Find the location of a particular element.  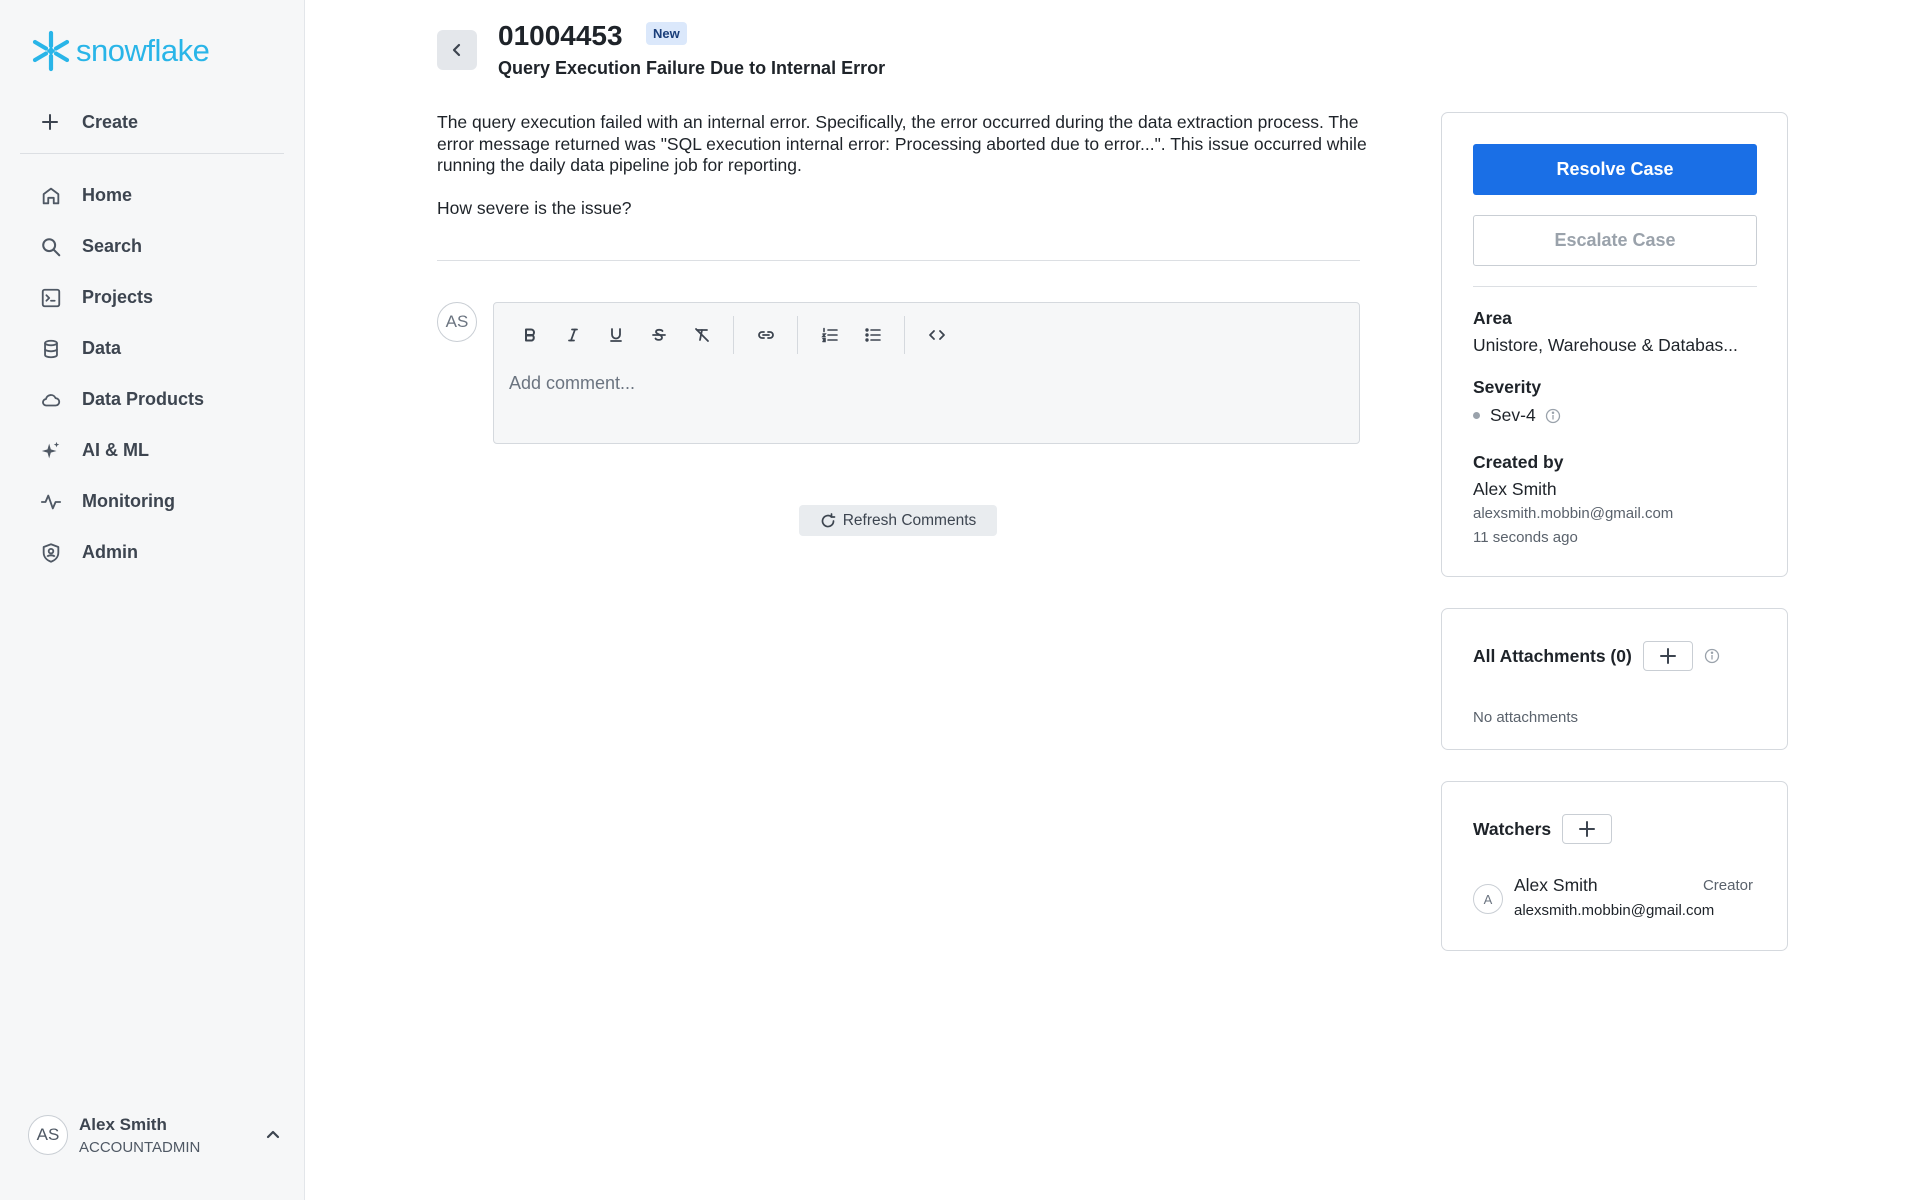

sidebar-item-home: Home is located at coordinates (152, 195).